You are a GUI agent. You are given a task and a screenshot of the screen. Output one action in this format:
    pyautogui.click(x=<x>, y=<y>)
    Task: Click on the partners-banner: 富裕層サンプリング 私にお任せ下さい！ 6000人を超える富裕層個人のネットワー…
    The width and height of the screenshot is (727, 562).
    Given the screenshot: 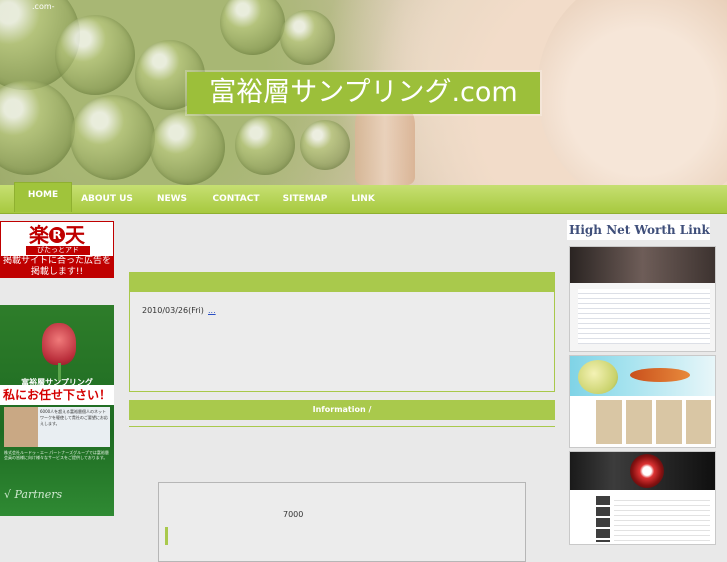 What is the action you would take?
    pyautogui.click(x=57, y=410)
    